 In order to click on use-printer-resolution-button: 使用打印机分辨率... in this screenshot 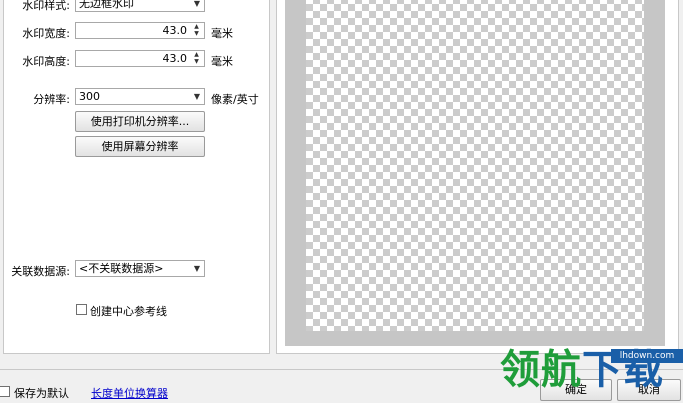, I will do `click(140, 121)`.